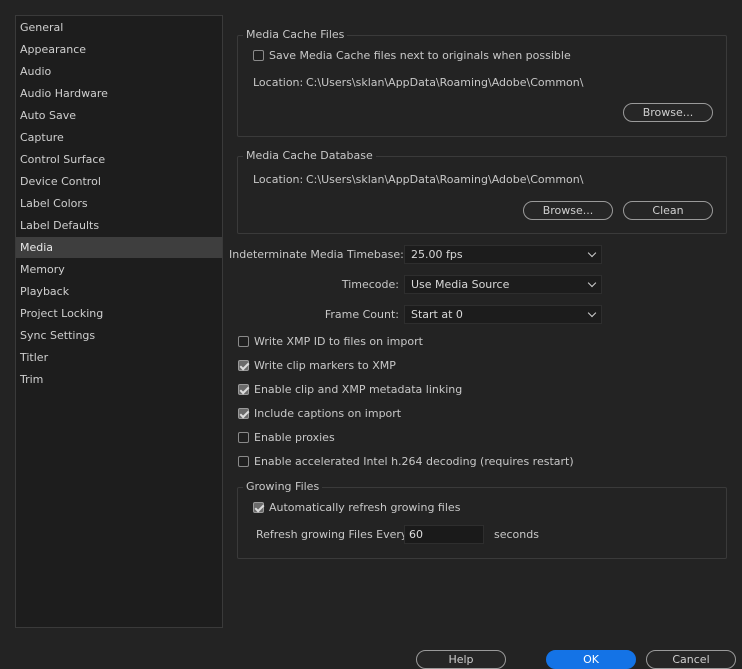 Image resolution: width=742 pixels, height=669 pixels. I want to click on timebase-value: 25.00 fps, so click(437, 254).